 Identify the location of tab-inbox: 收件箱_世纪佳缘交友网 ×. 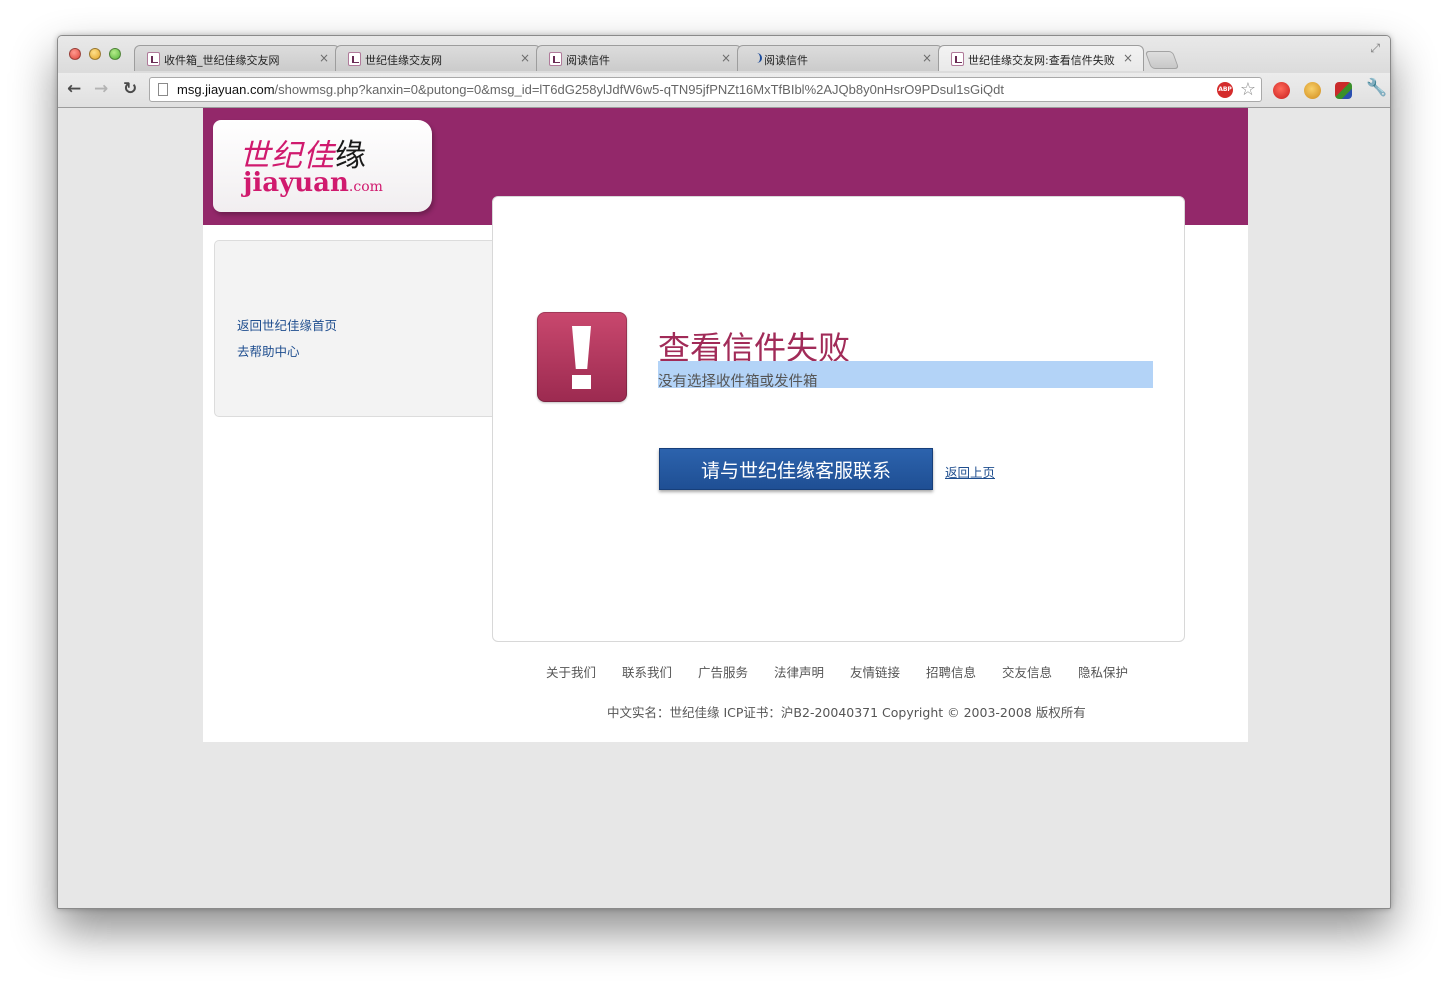
(237, 58).